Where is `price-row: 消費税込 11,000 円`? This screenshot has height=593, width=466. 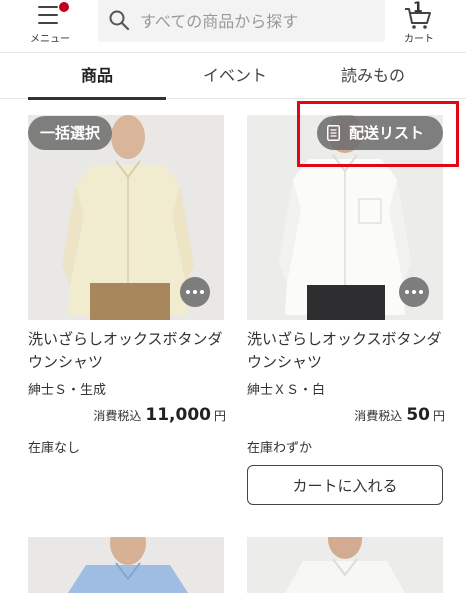
price-row: 消費税込 11,000 円 is located at coordinates (159, 415).